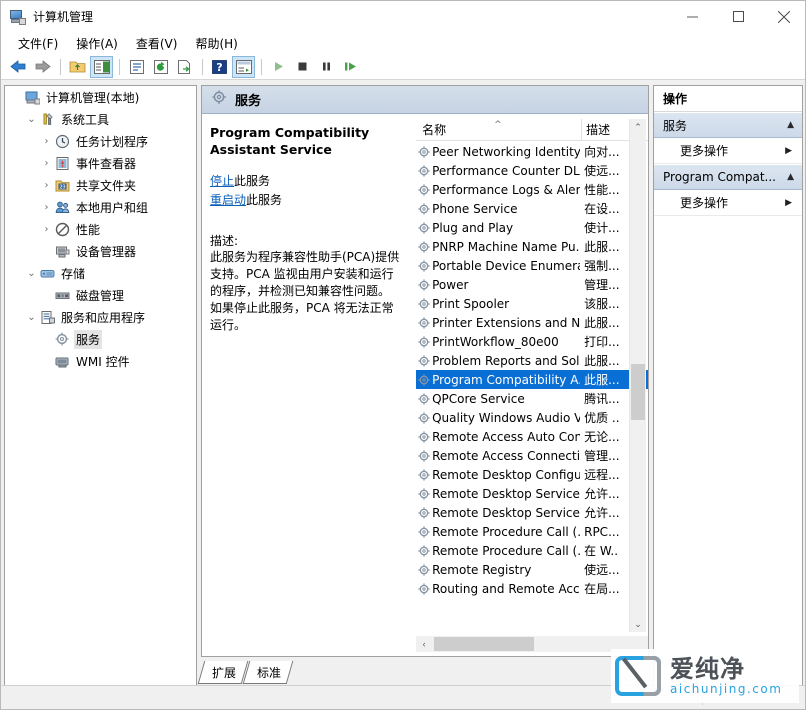  Describe the element at coordinates (532, 417) in the screenshot. I see `table-row: Quality Windows Audio V... 优质 ..` at that location.